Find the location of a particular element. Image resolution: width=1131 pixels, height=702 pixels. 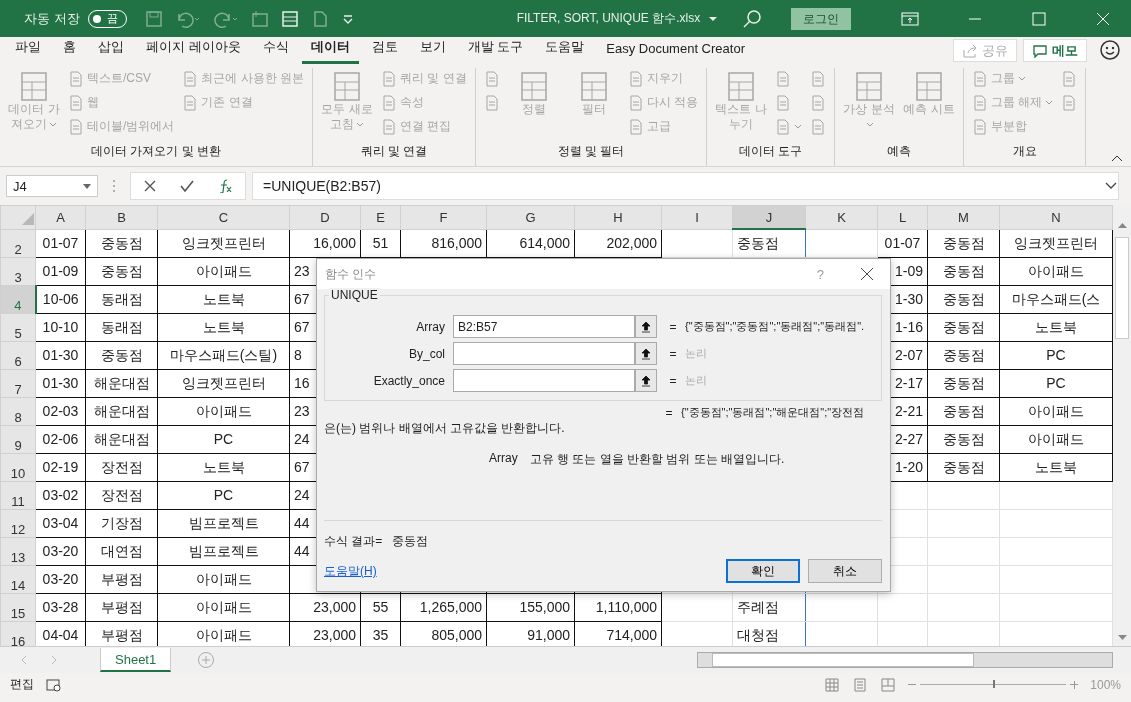

row-header: 7 is located at coordinates (18, 383).